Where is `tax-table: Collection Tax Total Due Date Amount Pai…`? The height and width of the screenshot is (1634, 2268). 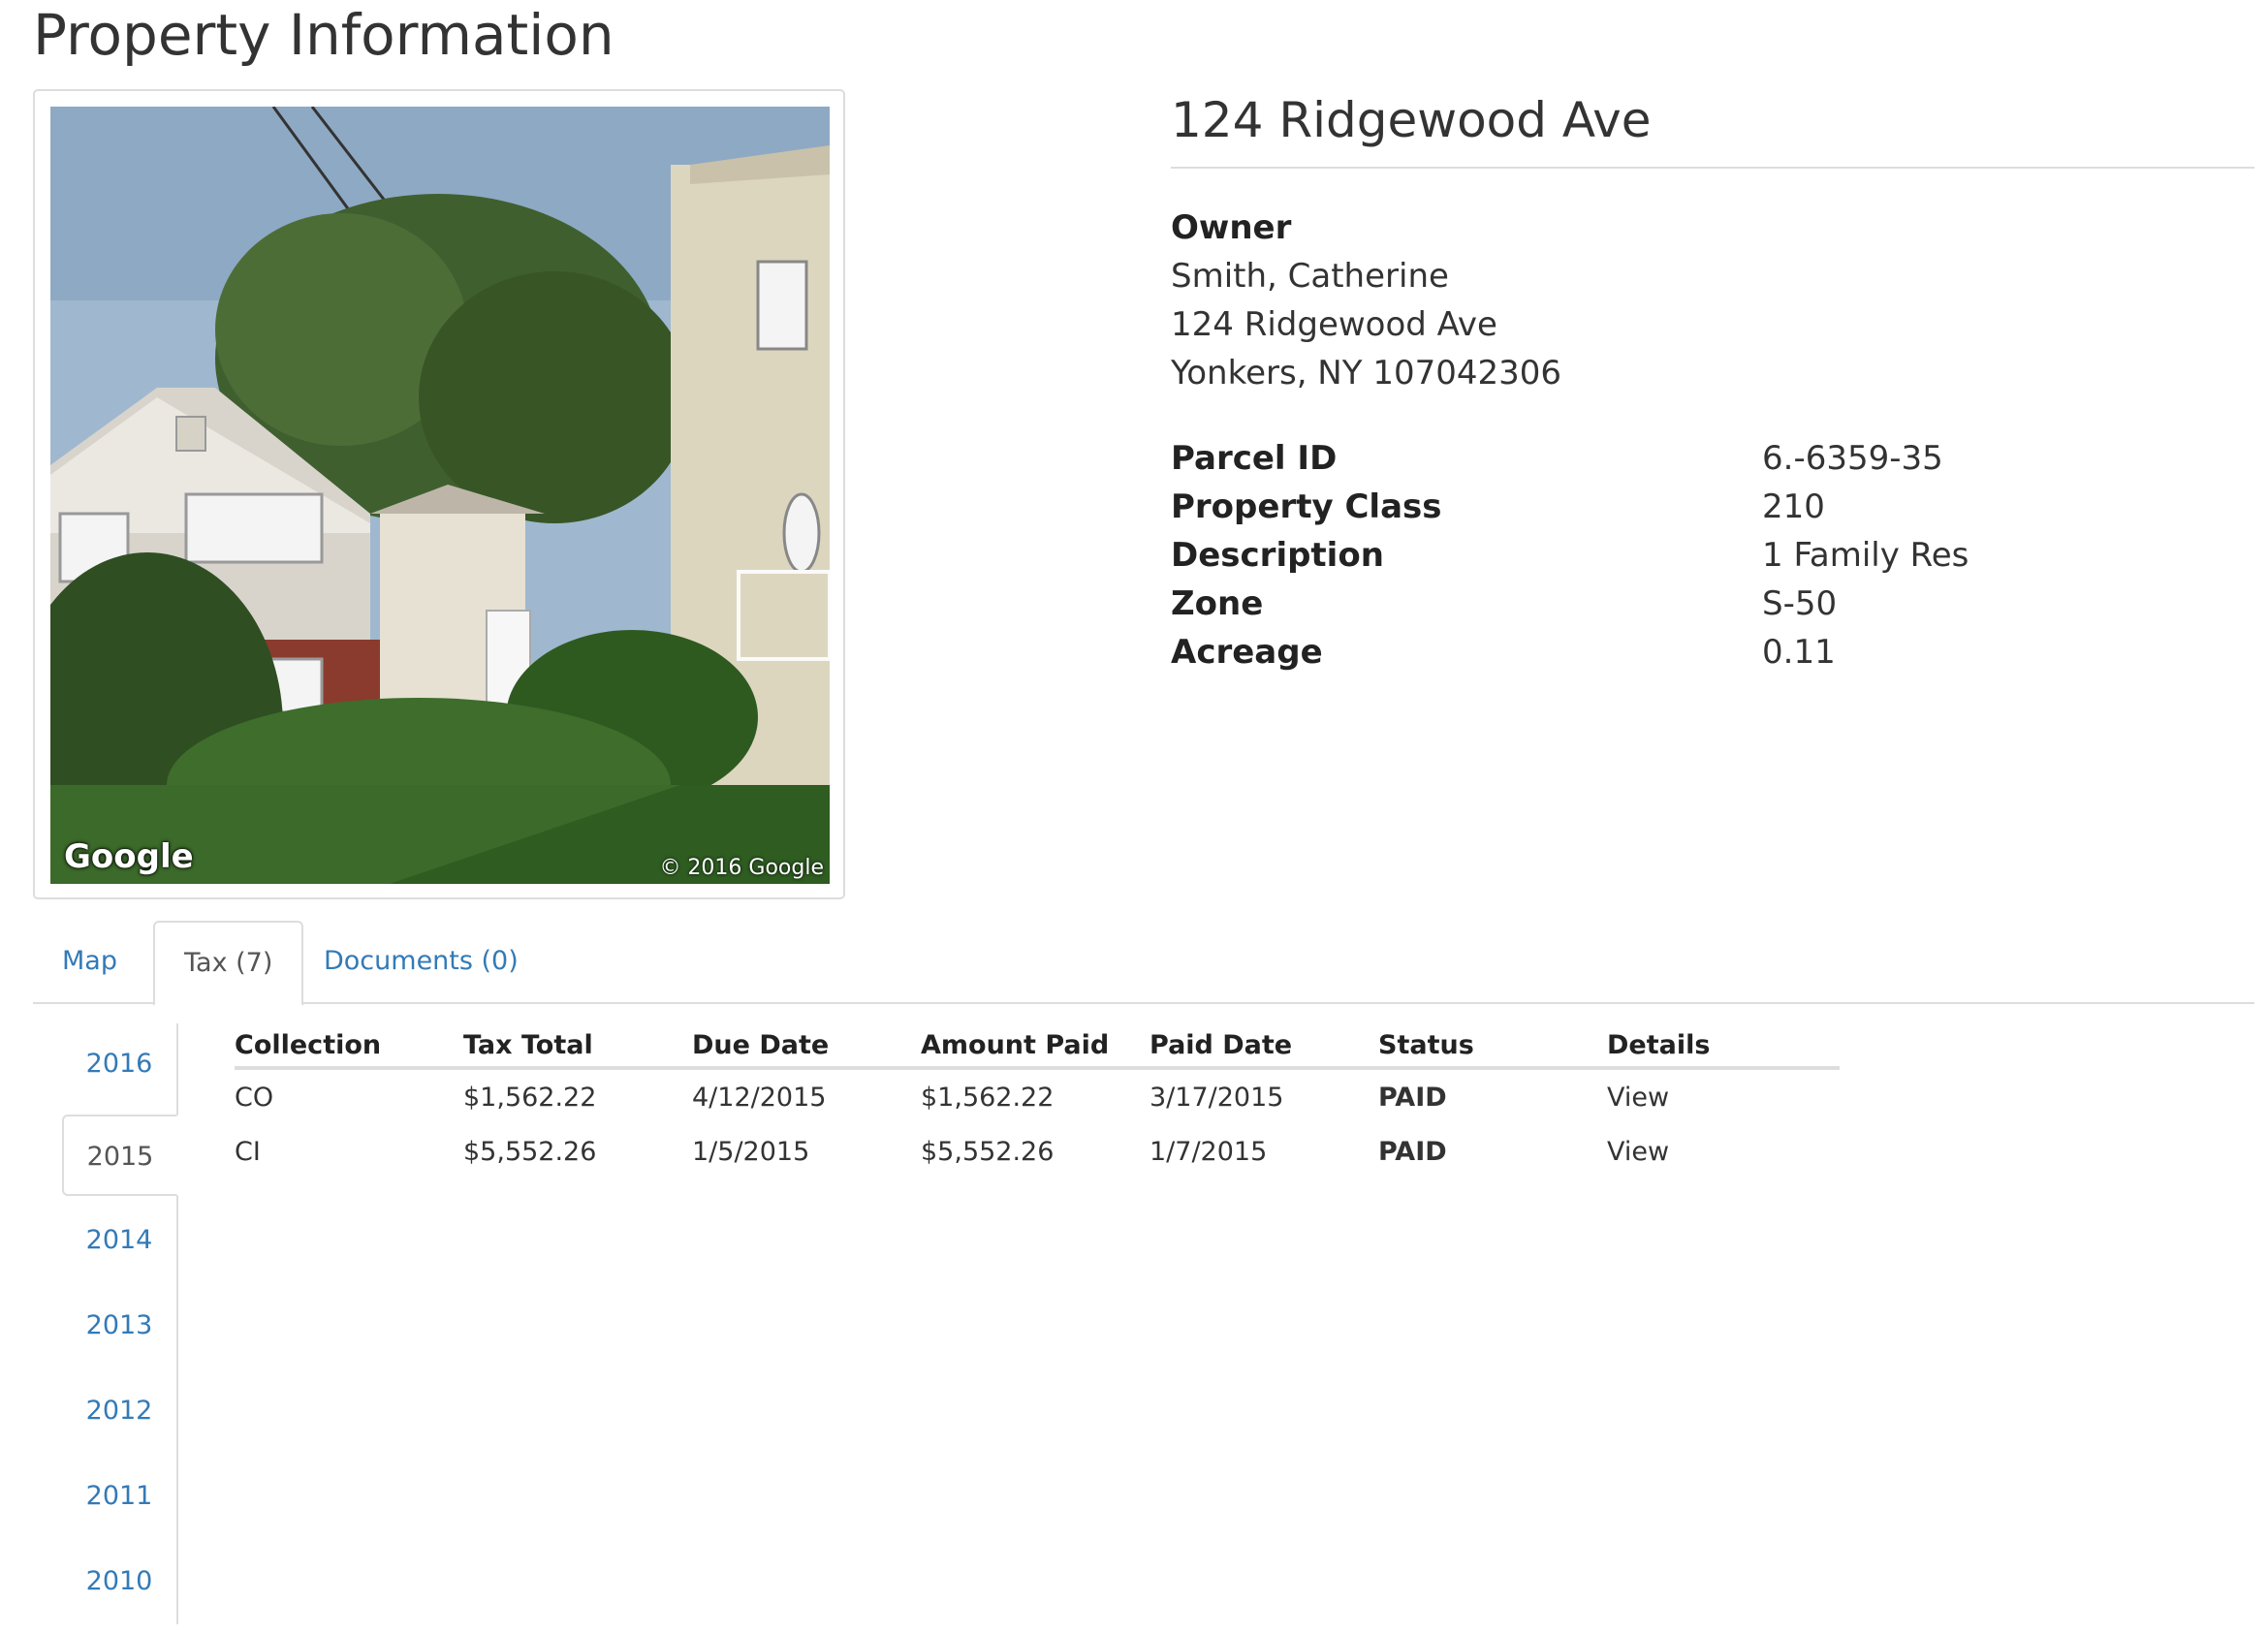
tax-table: Collection Tax Total Due Date Amount Pai… is located at coordinates (1037, 1098).